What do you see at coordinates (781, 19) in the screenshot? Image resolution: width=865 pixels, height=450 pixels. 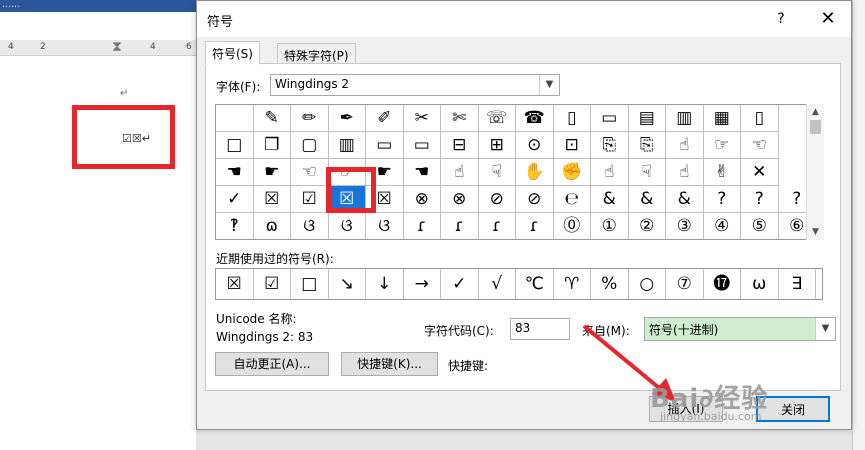 I see `help-button: ?` at bounding box center [781, 19].